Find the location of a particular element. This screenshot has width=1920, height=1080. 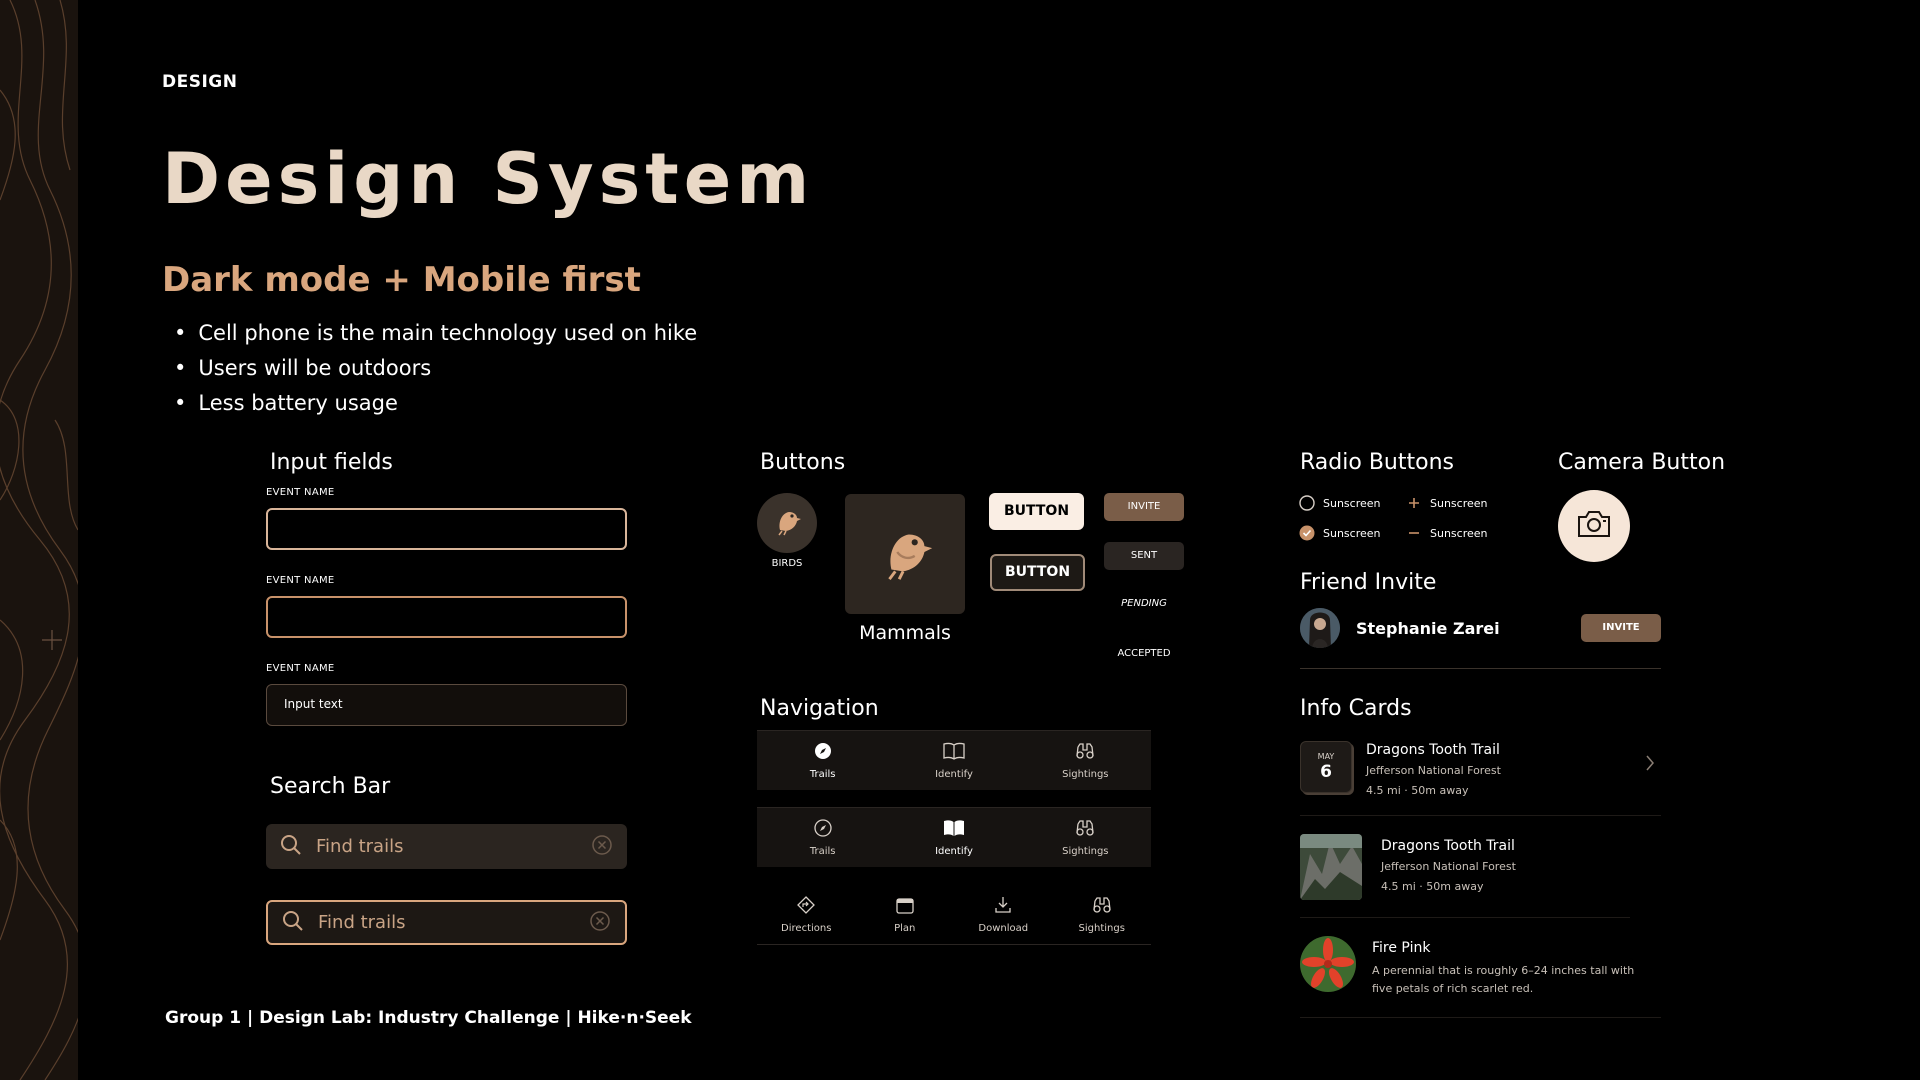

card-meta: 4.5 mi · 50m away is located at coordinates (1432, 886).